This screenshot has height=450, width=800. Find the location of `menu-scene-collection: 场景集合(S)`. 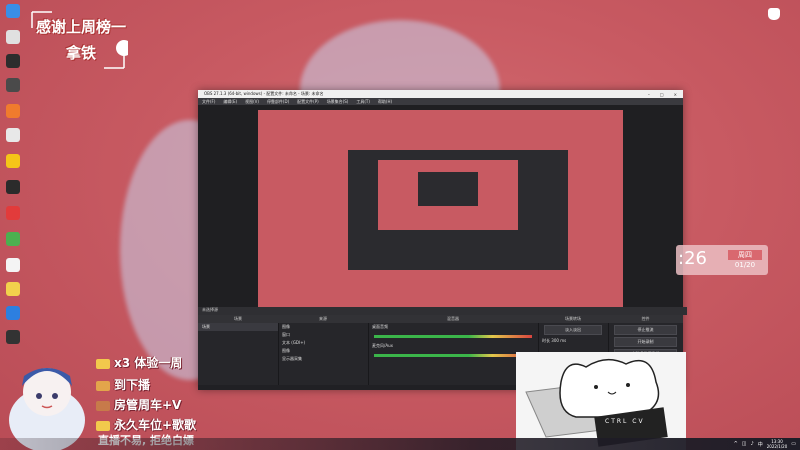

menu-scene-collection: 场景集合(S) is located at coordinates (338, 102).